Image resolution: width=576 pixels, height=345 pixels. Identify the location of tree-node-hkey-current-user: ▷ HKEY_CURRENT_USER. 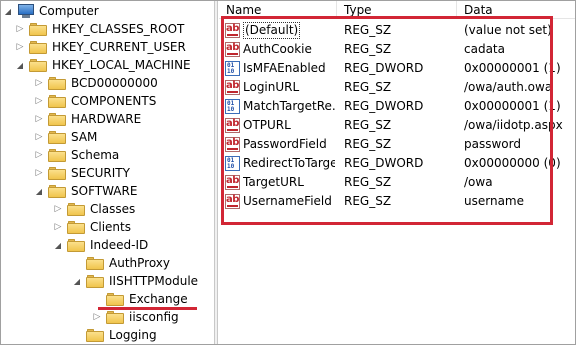
(100, 47).